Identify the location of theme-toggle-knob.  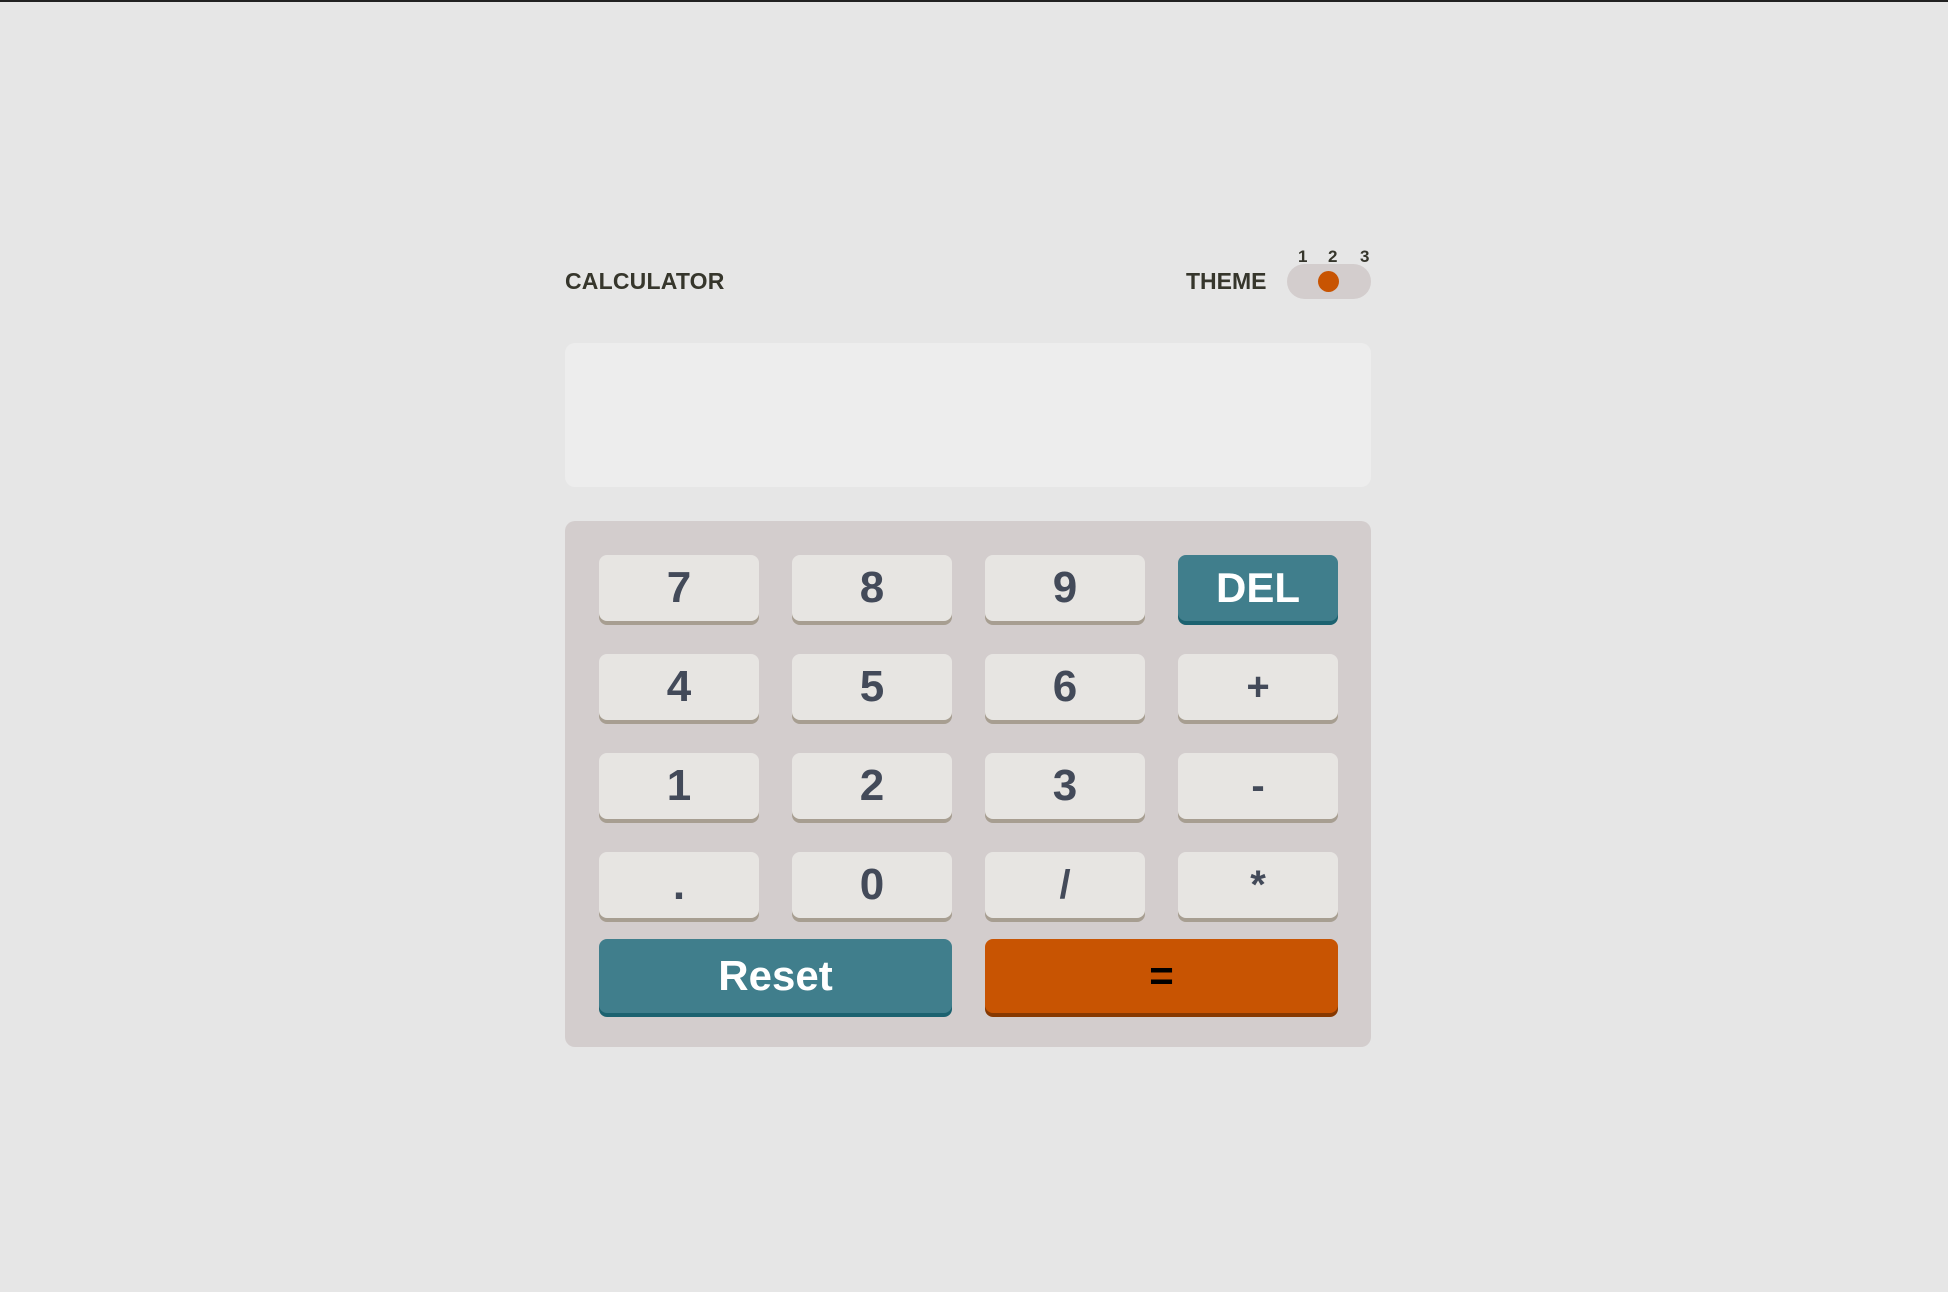
(1328, 281).